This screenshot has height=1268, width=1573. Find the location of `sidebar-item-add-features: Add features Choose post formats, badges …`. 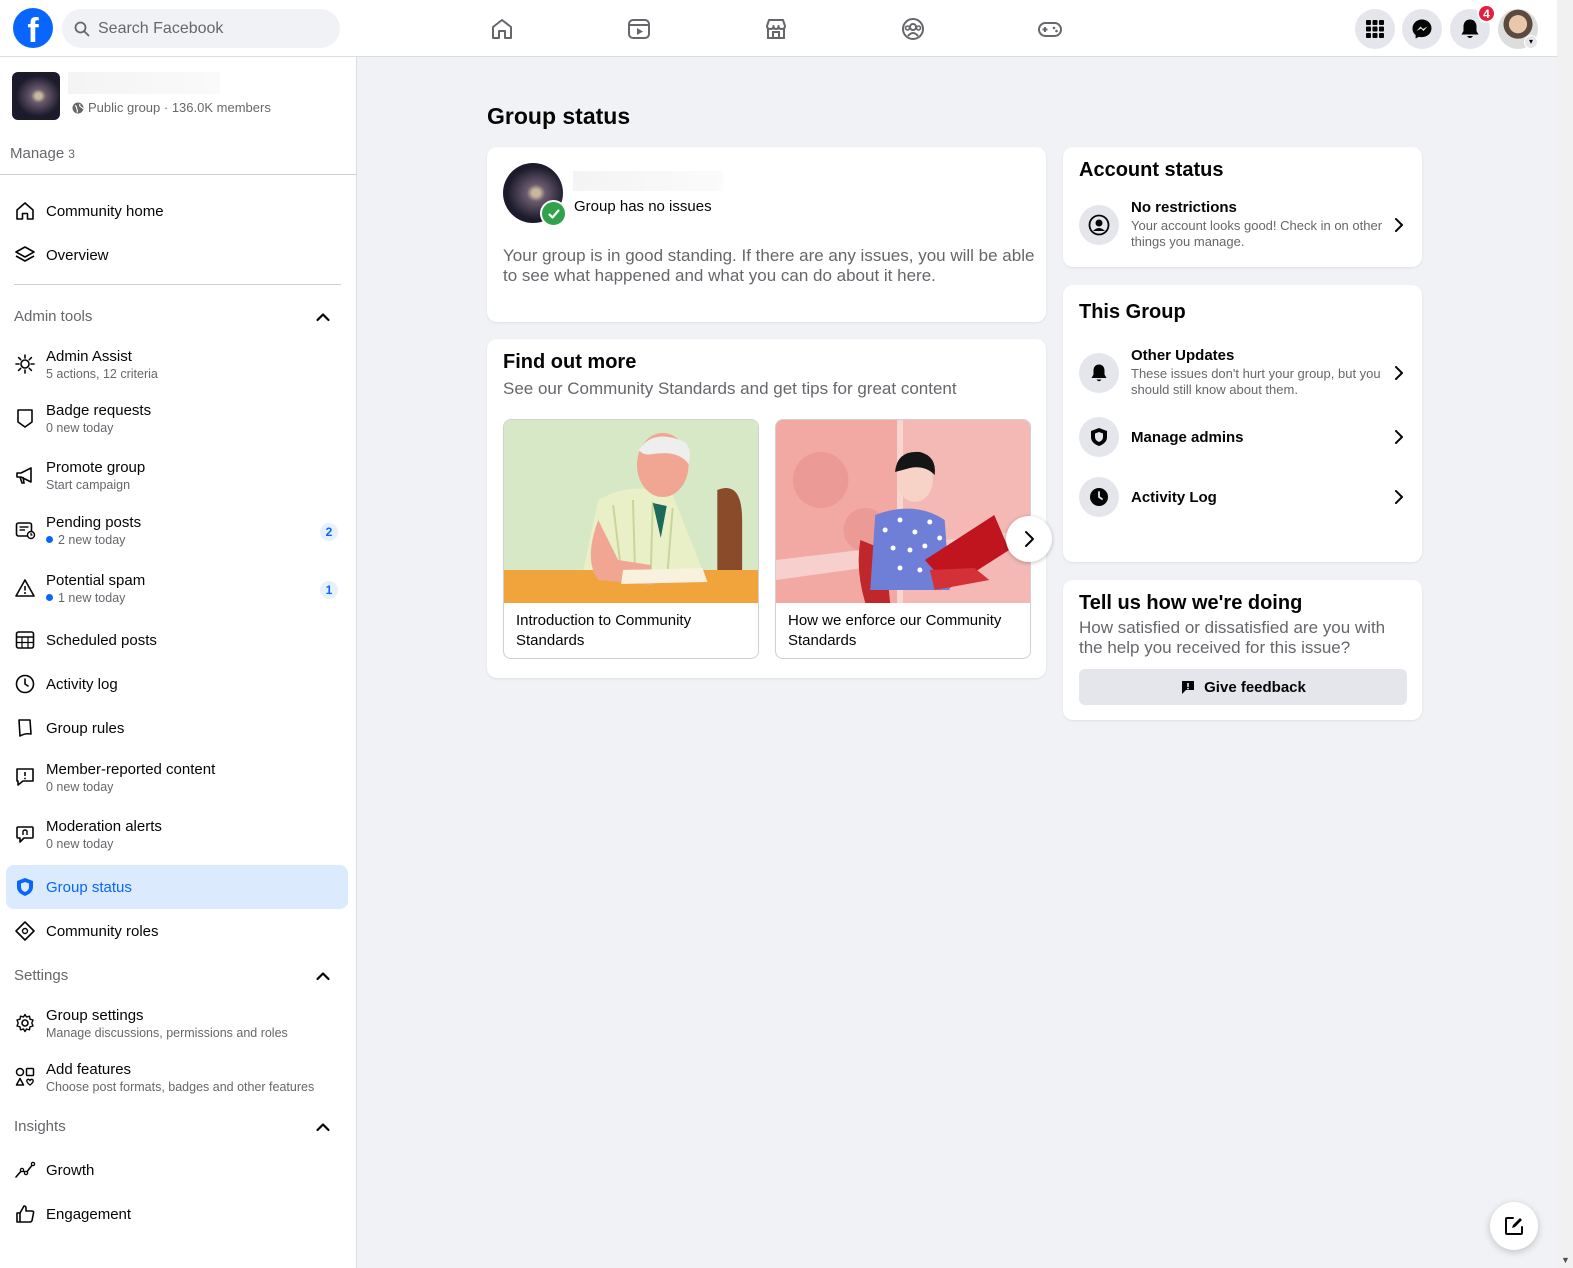

sidebar-item-add-features: Add features Choose post formats, badges … is located at coordinates (177, 1077).